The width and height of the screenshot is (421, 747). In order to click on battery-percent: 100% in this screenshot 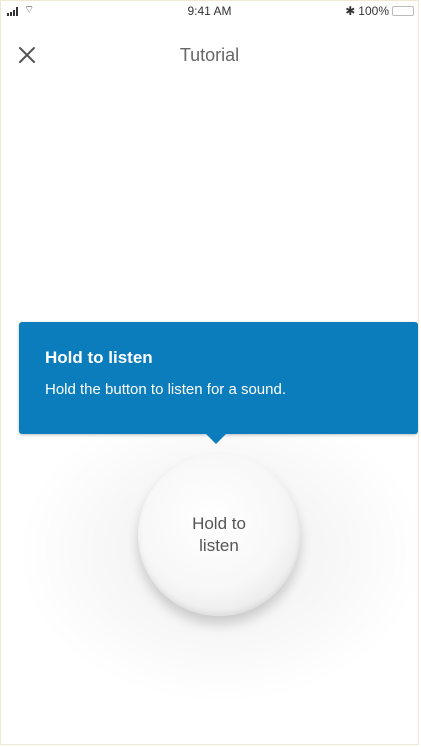, I will do `click(373, 11)`.